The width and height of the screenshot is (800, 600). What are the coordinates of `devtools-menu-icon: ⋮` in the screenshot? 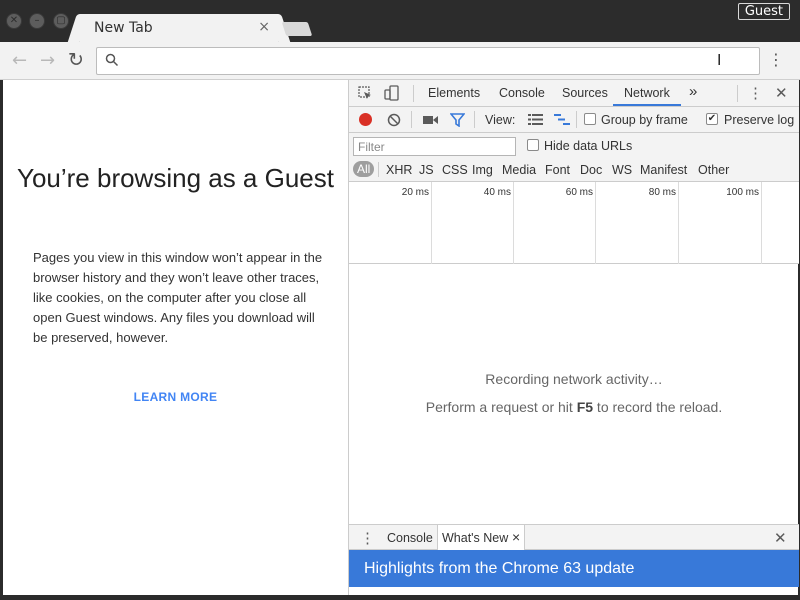 It's located at (755, 93).